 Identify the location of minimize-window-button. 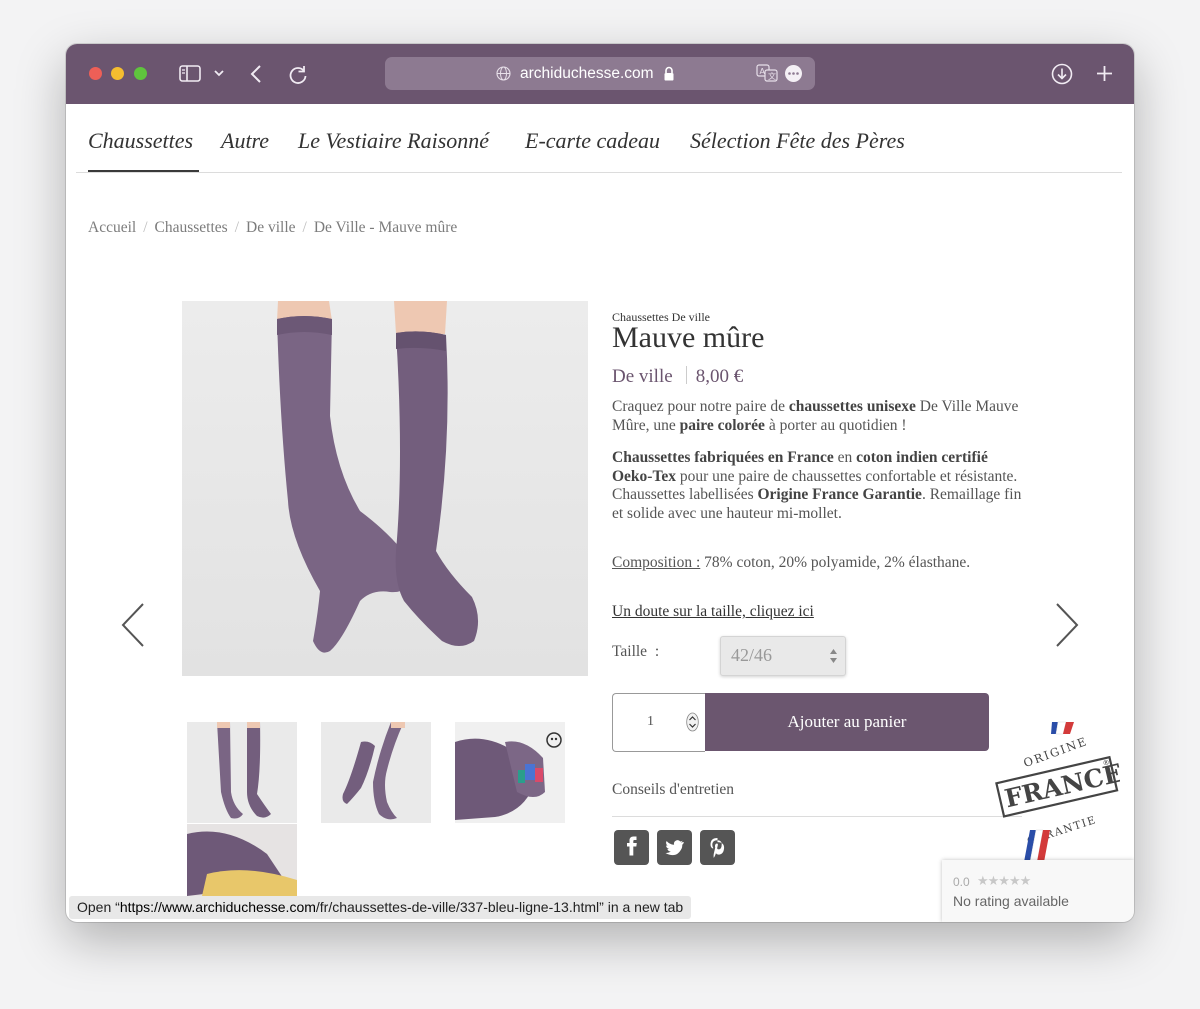
(117, 73).